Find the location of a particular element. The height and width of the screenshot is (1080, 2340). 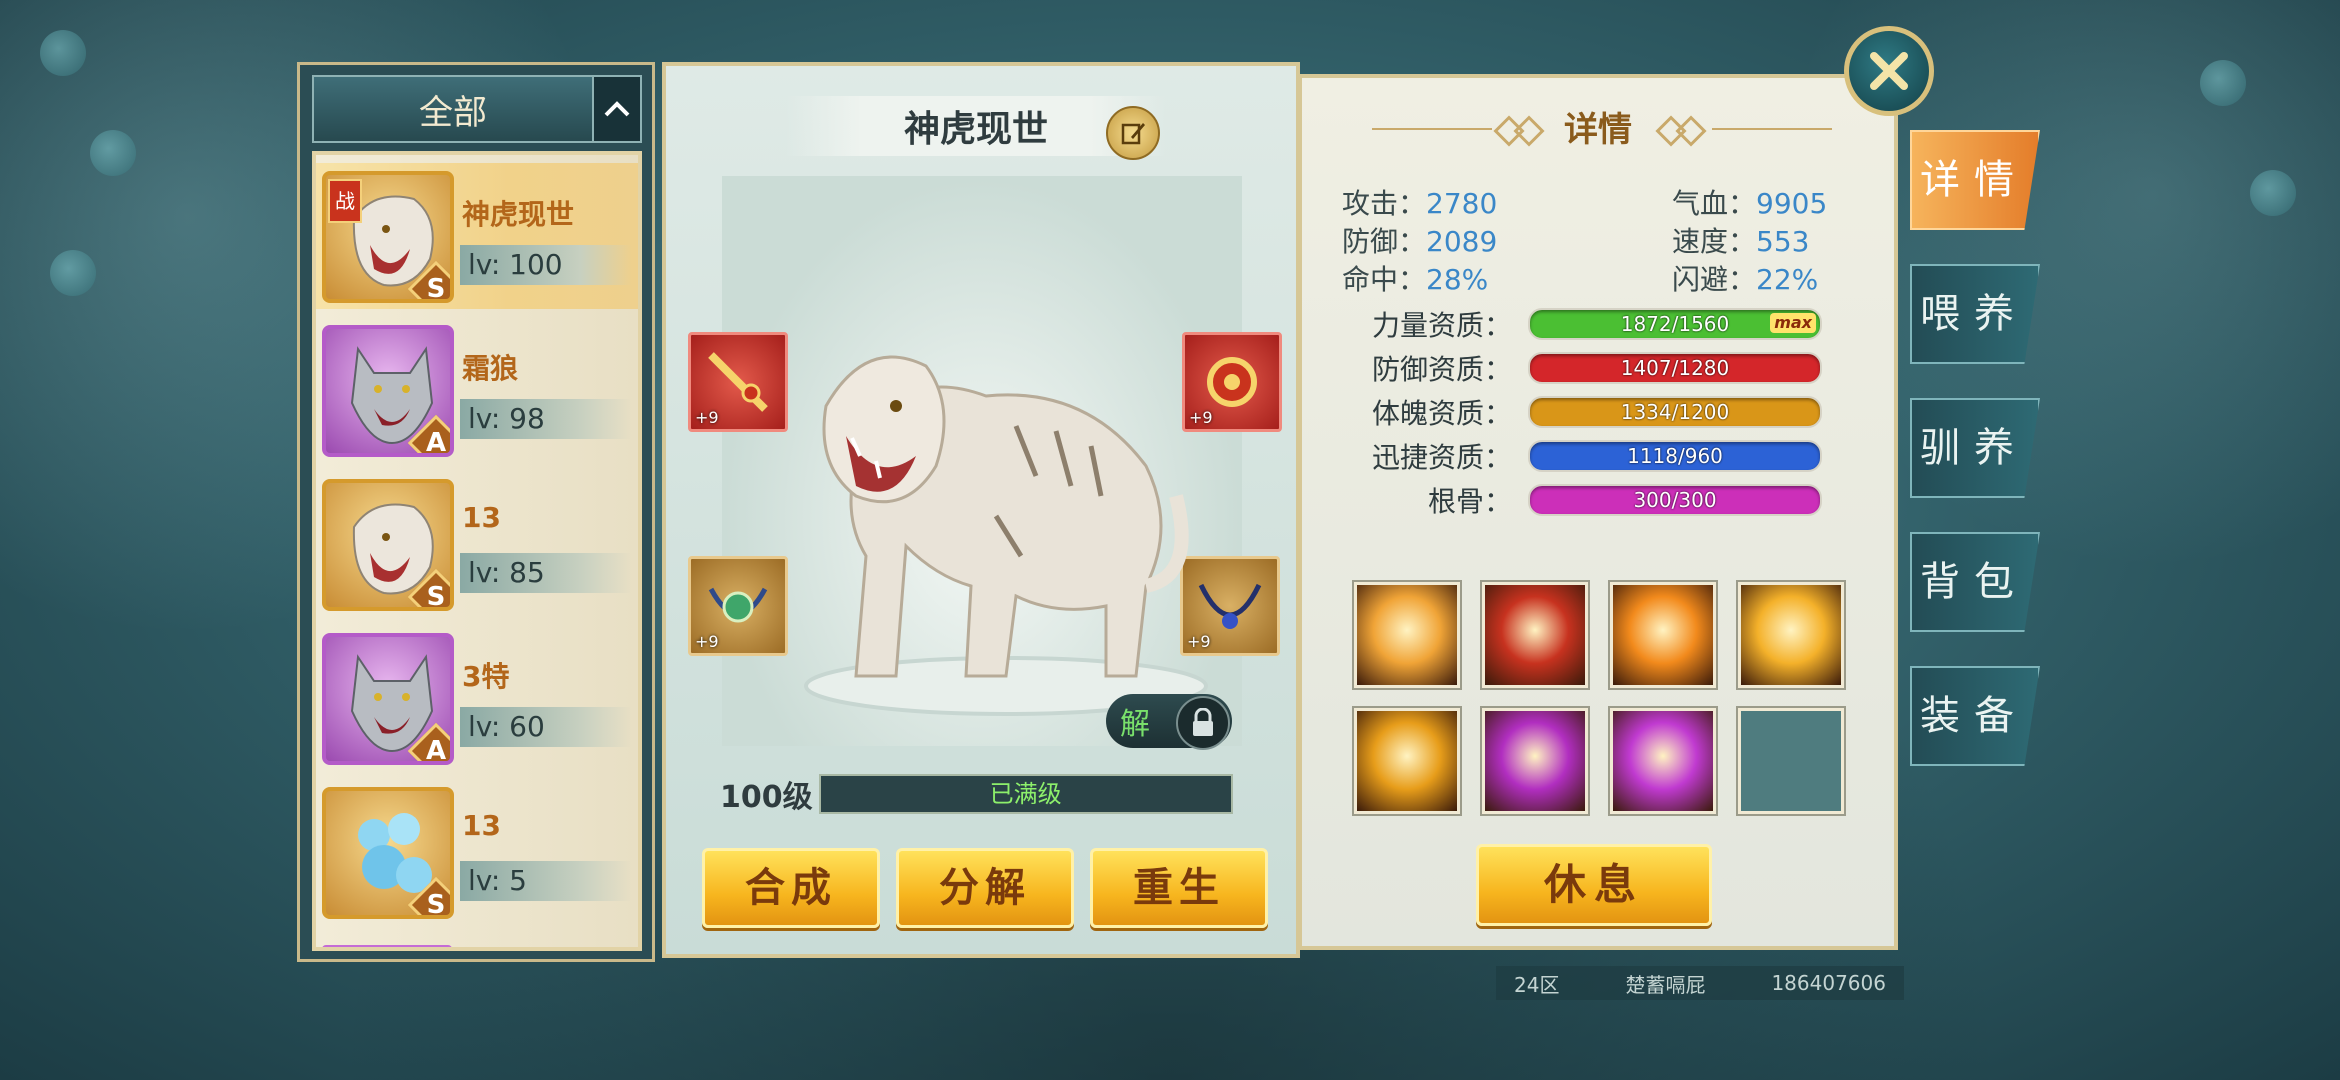

golden-claw-skill-icon is located at coordinates (1407, 761).